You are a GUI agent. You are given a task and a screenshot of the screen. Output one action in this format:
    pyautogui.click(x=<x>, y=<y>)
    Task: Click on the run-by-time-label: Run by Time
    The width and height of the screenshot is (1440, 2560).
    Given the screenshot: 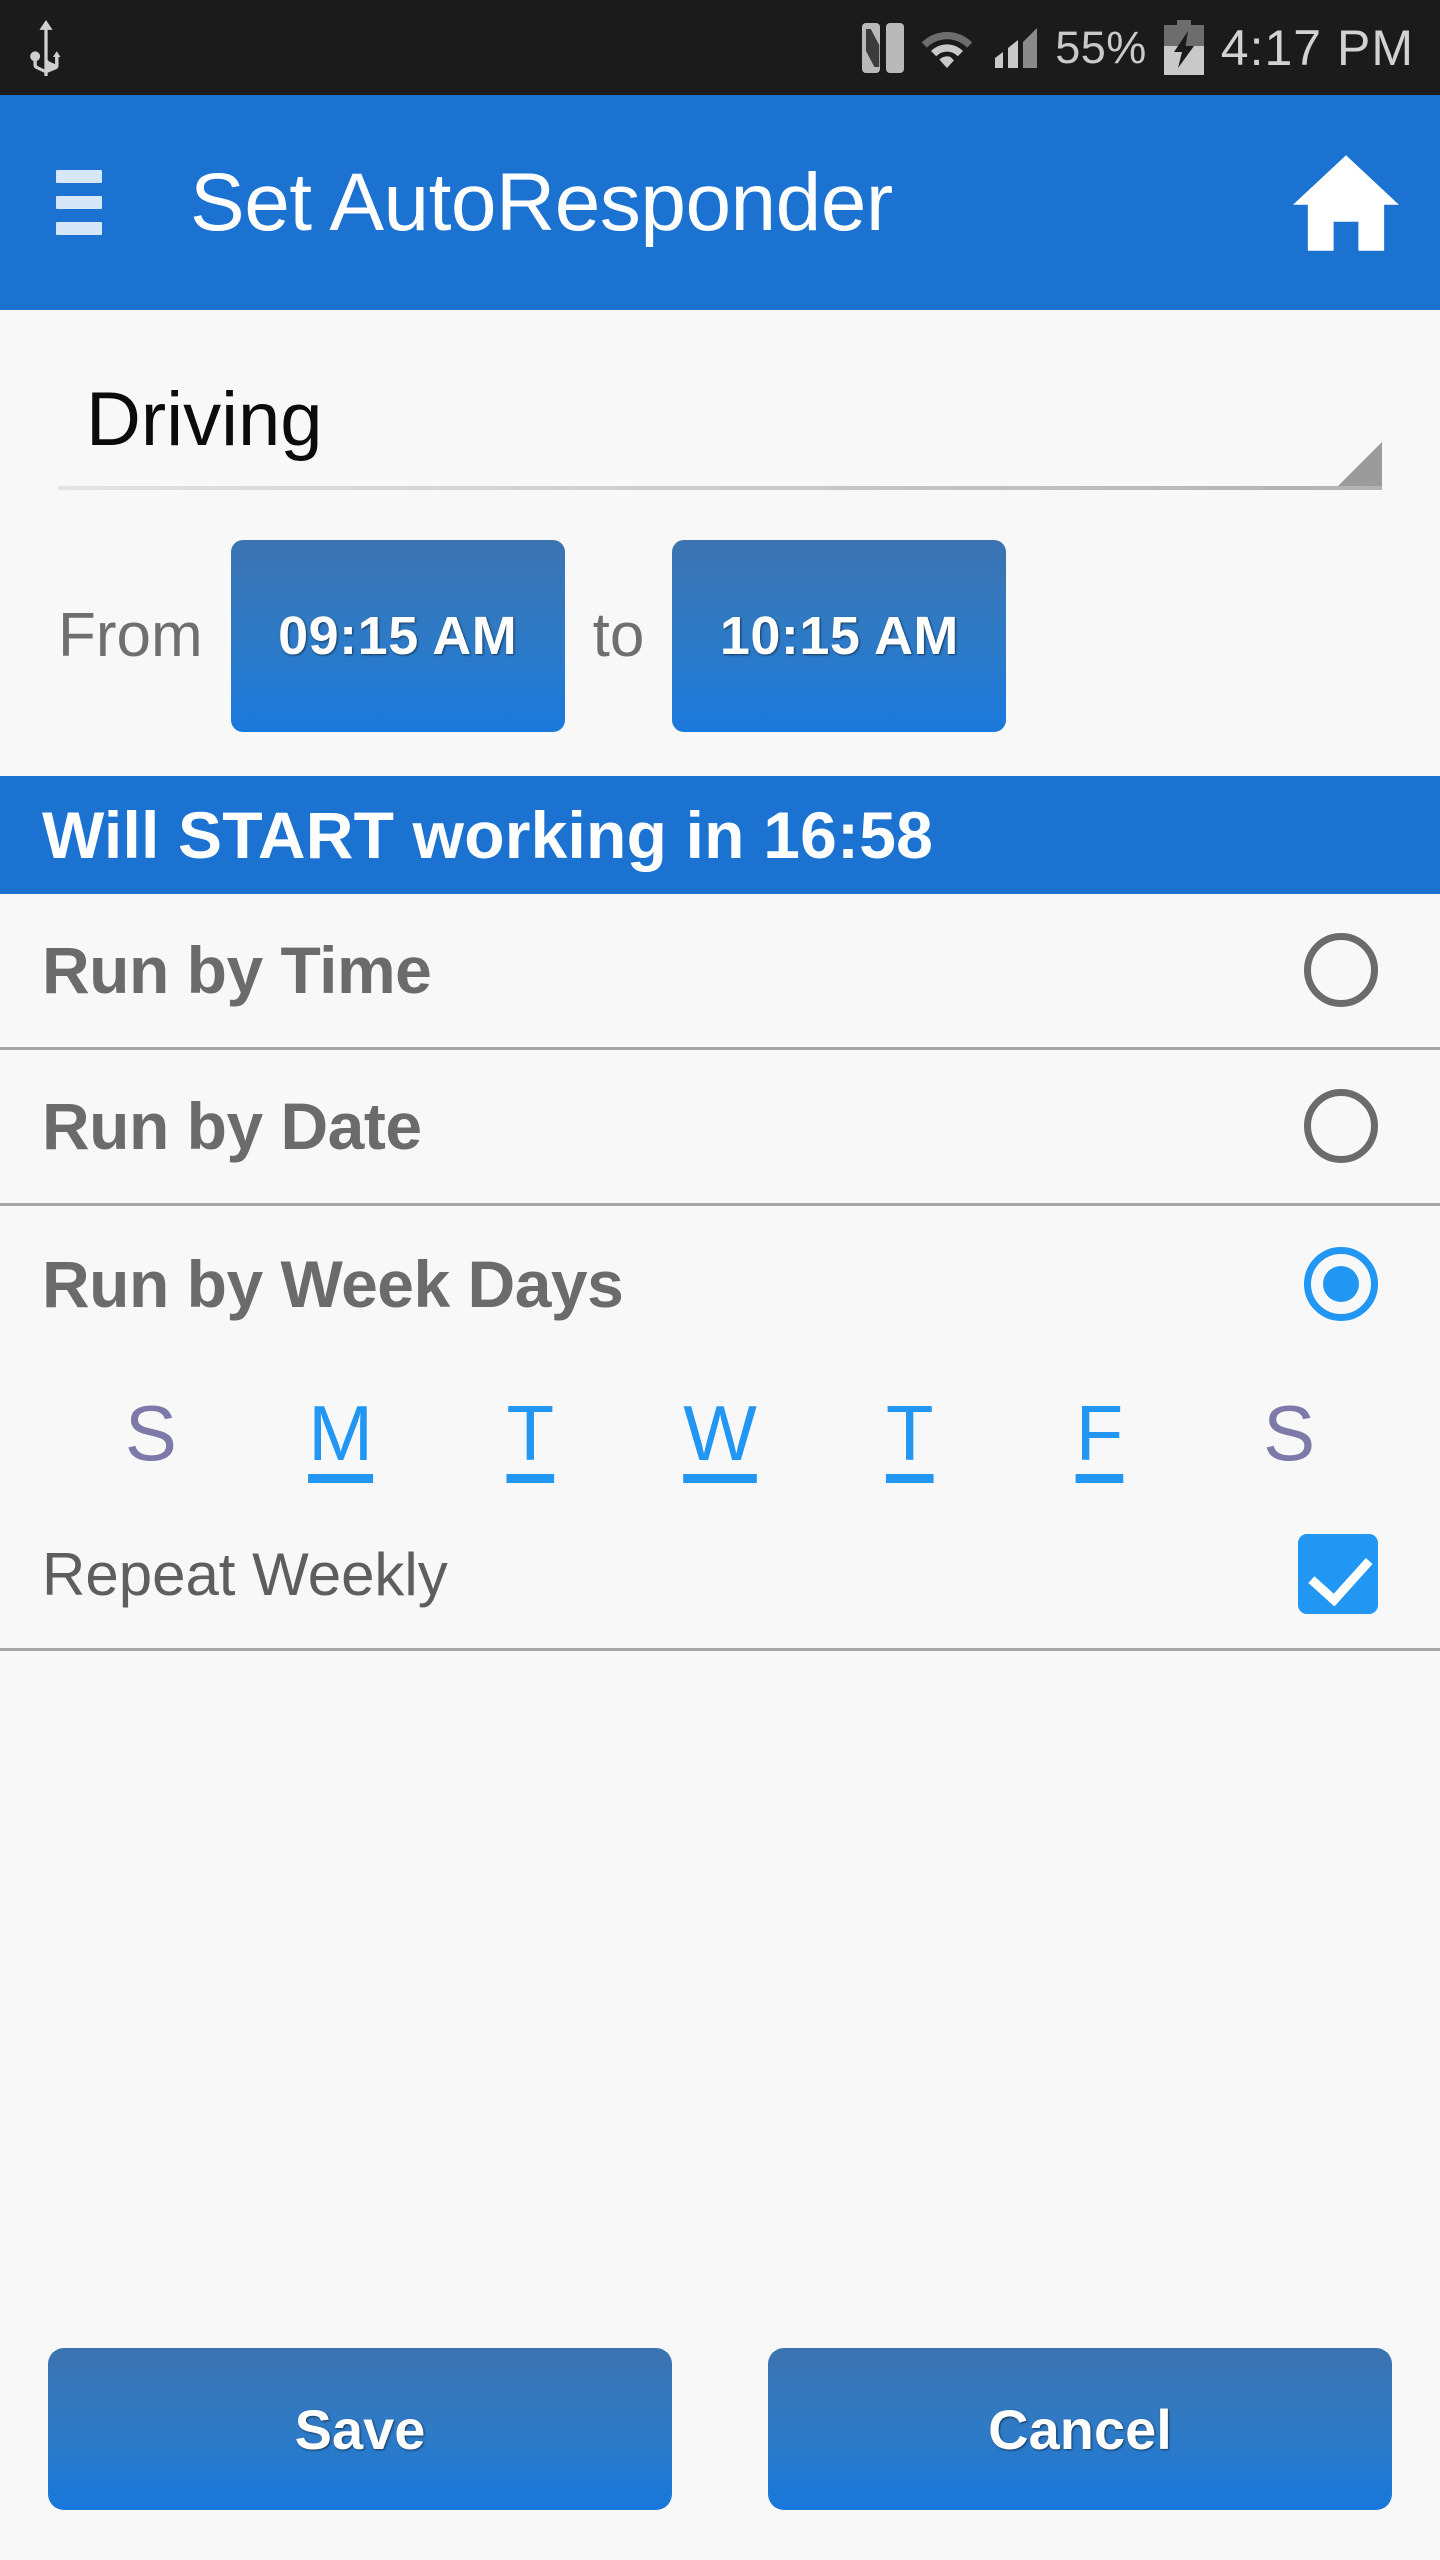 What is the action you would take?
    pyautogui.click(x=237, y=970)
    